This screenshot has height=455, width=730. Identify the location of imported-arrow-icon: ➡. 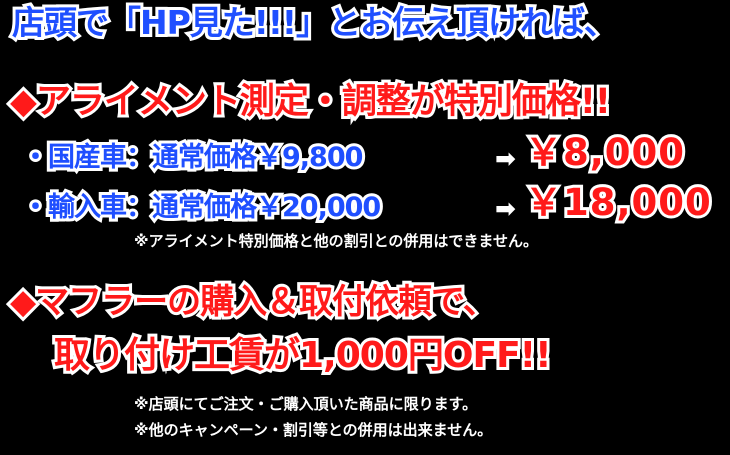
(505, 208).